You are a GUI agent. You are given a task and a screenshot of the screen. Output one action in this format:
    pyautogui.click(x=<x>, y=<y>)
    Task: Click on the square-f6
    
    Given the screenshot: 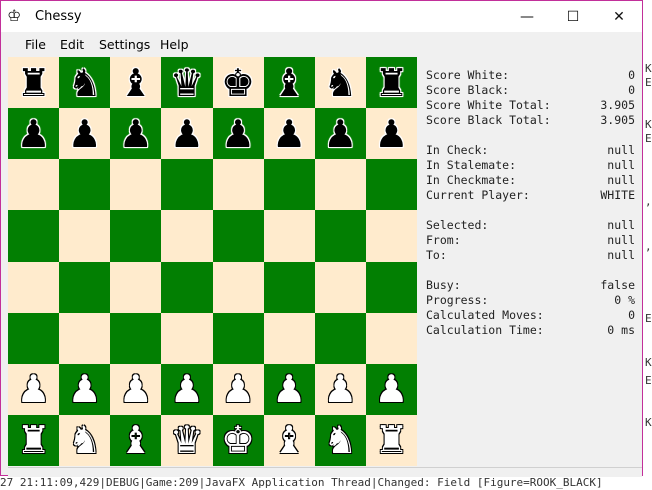 What is the action you would take?
    pyautogui.click(x=289, y=185)
    